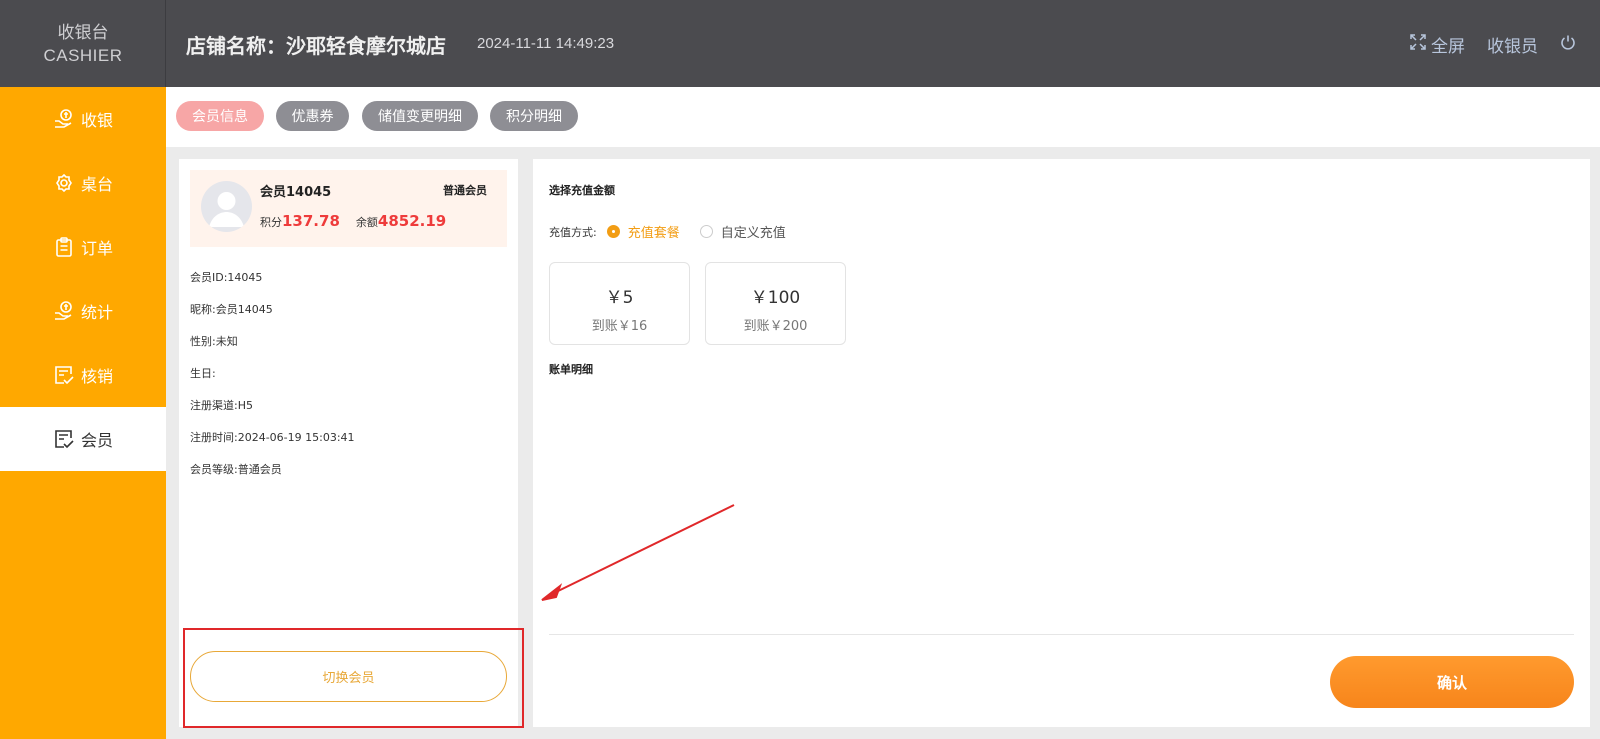 The width and height of the screenshot is (1600, 739). What do you see at coordinates (653, 233) in the screenshot?
I see `radio-label: 充值套餐` at bounding box center [653, 233].